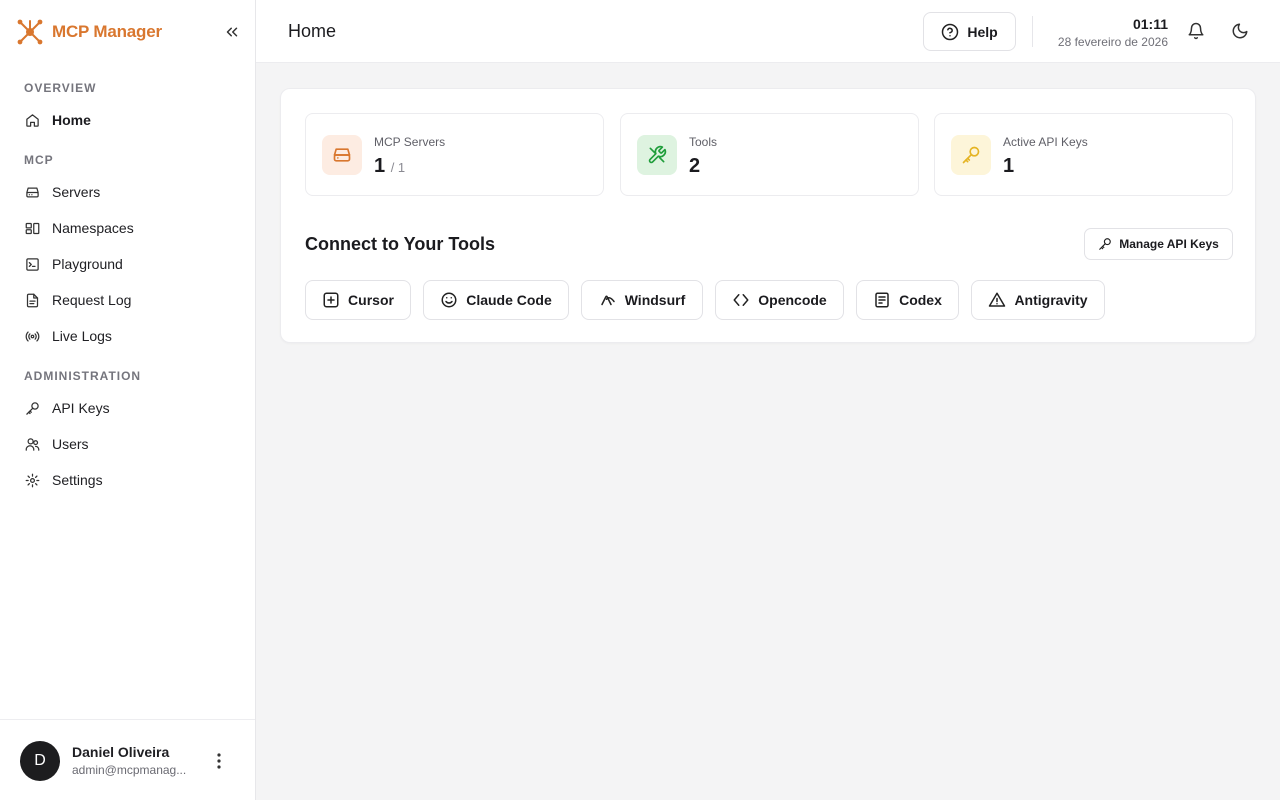 The width and height of the screenshot is (1280, 800). I want to click on sidebar-item-label: Servers, so click(76, 192).